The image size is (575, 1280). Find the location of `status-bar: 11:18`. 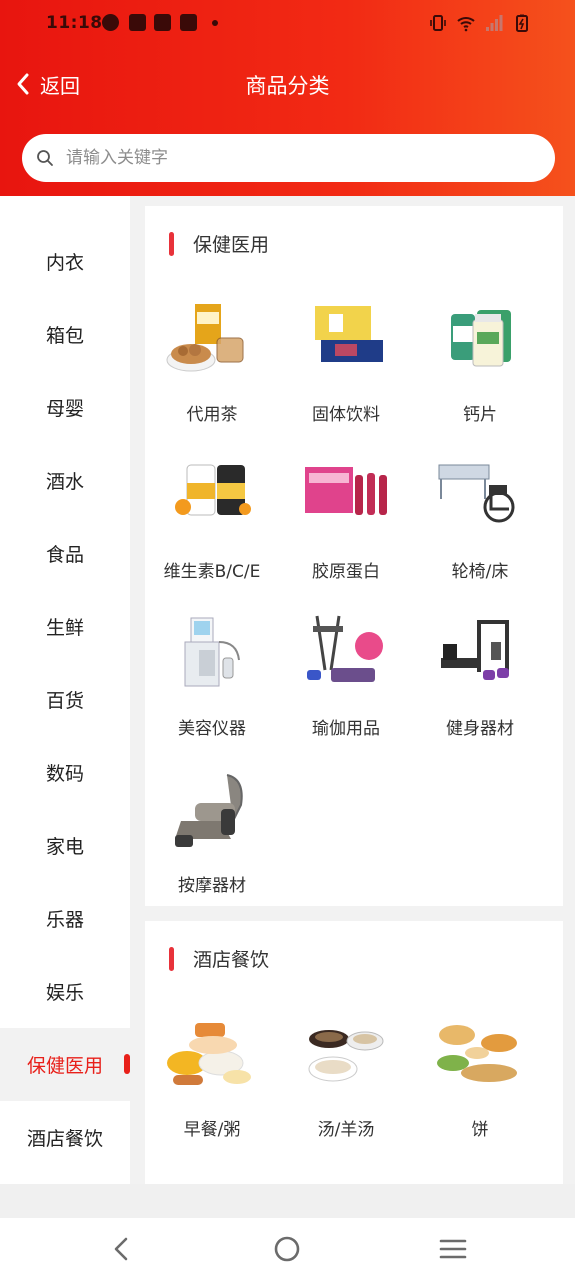

status-bar: 11:18 is located at coordinates (287, 24).